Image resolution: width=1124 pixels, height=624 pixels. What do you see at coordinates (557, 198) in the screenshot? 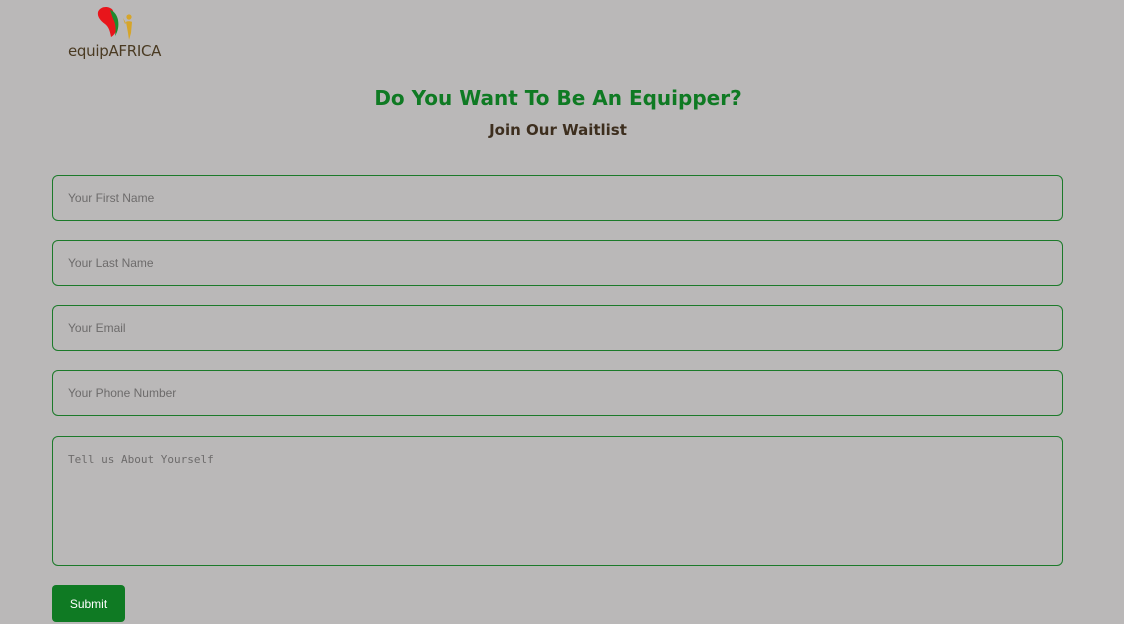
I see `first-name-input` at bounding box center [557, 198].